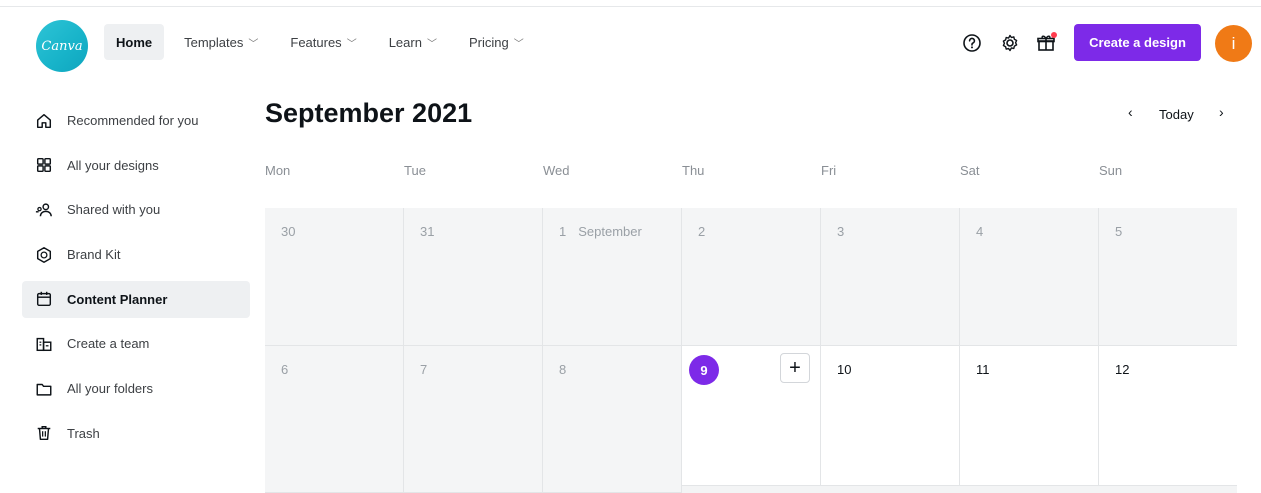  What do you see at coordinates (844, 369) in the screenshot?
I see `day-number: 10` at bounding box center [844, 369].